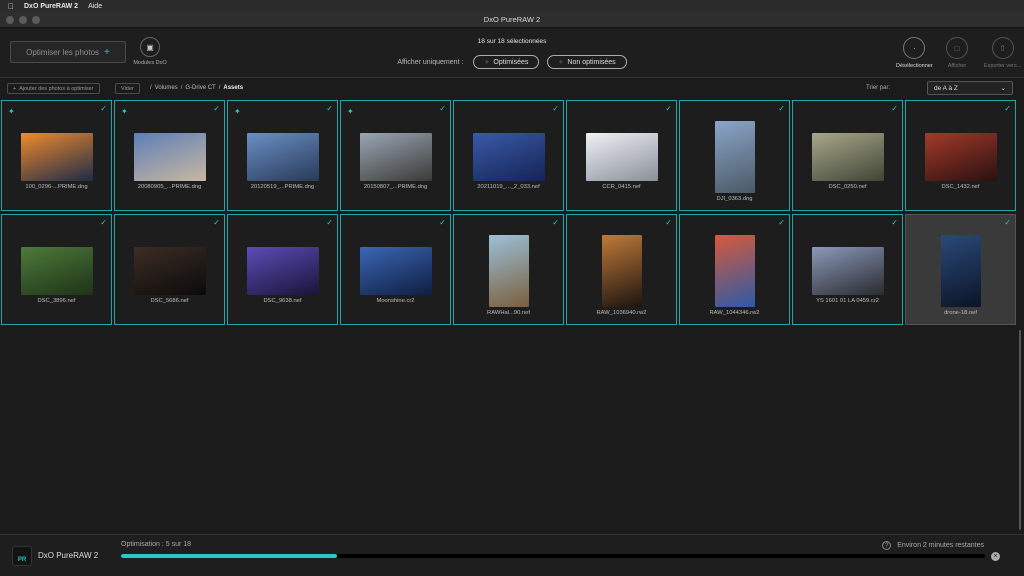  What do you see at coordinates (734, 199) in the screenshot?
I see `photo-filename: DJI_0363.dng` at bounding box center [734, 199].